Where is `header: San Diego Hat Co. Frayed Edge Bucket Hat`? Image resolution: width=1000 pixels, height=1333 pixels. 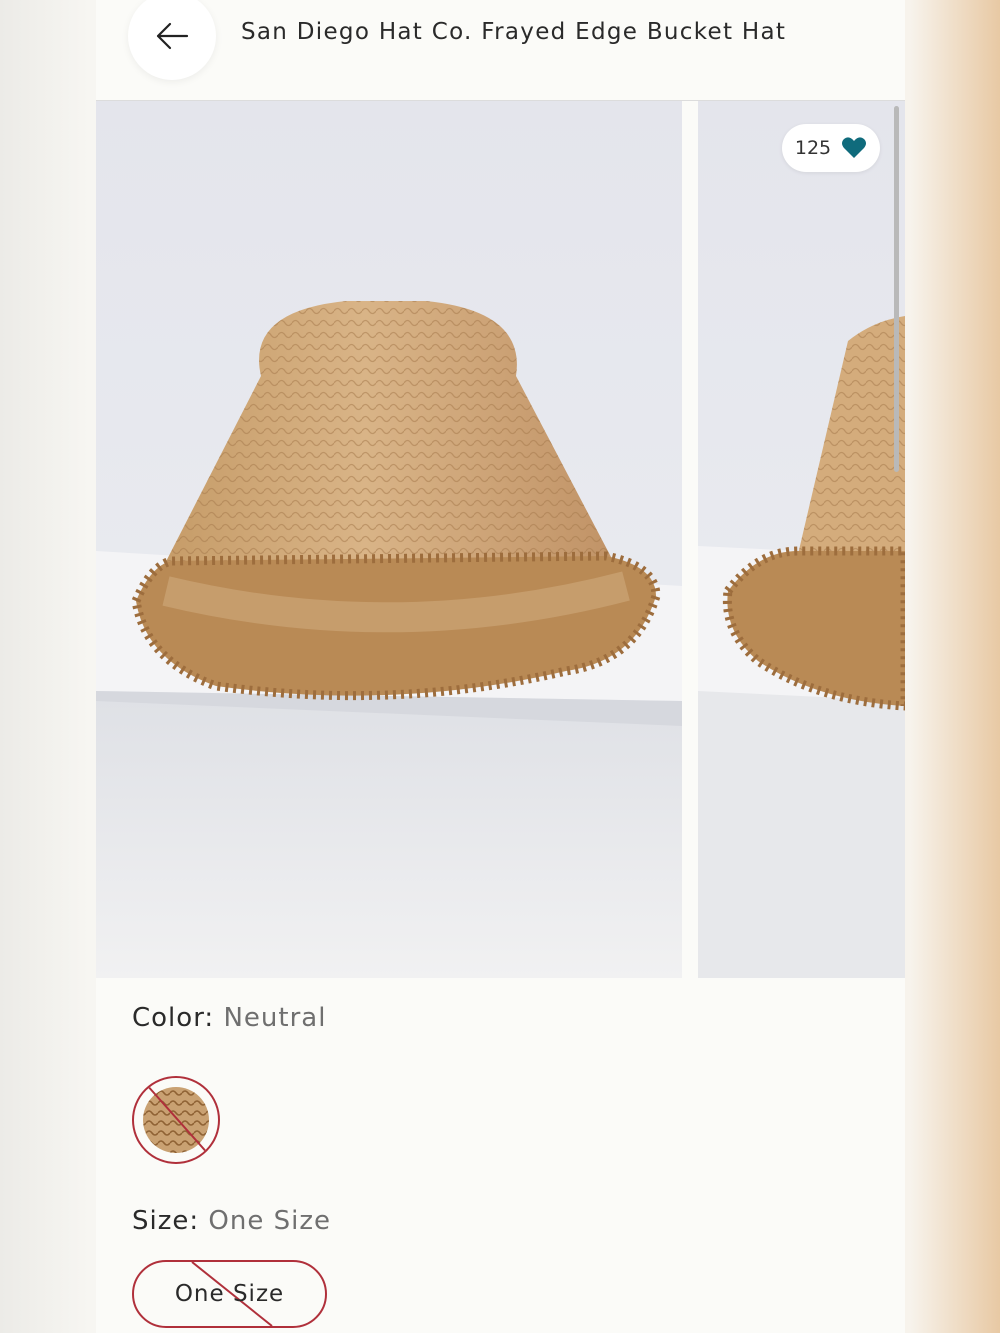
header: San Diego Hat Co. Frayed Edge Bucket Hat is located at coordinates (500, 50).